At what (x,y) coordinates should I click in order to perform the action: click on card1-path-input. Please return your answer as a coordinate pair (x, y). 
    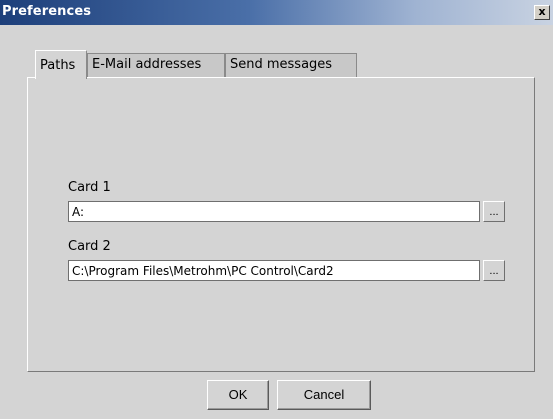
    Looking at the image, I should click on (274, 211).